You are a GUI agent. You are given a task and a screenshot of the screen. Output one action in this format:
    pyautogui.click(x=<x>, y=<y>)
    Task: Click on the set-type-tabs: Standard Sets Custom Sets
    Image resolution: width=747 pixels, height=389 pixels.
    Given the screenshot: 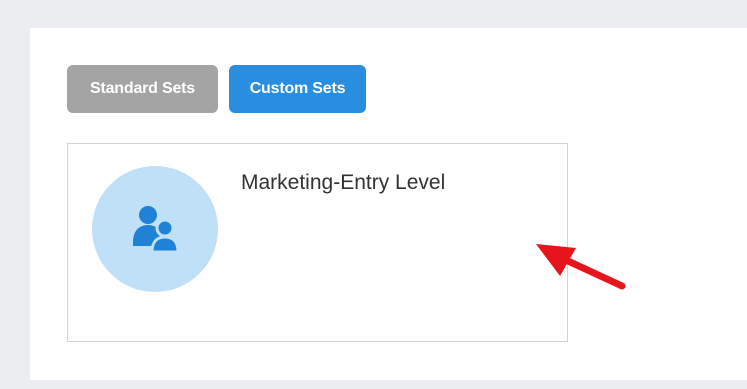 What is the action you would take?
    pyautogui.click(x=216, y=89)
    